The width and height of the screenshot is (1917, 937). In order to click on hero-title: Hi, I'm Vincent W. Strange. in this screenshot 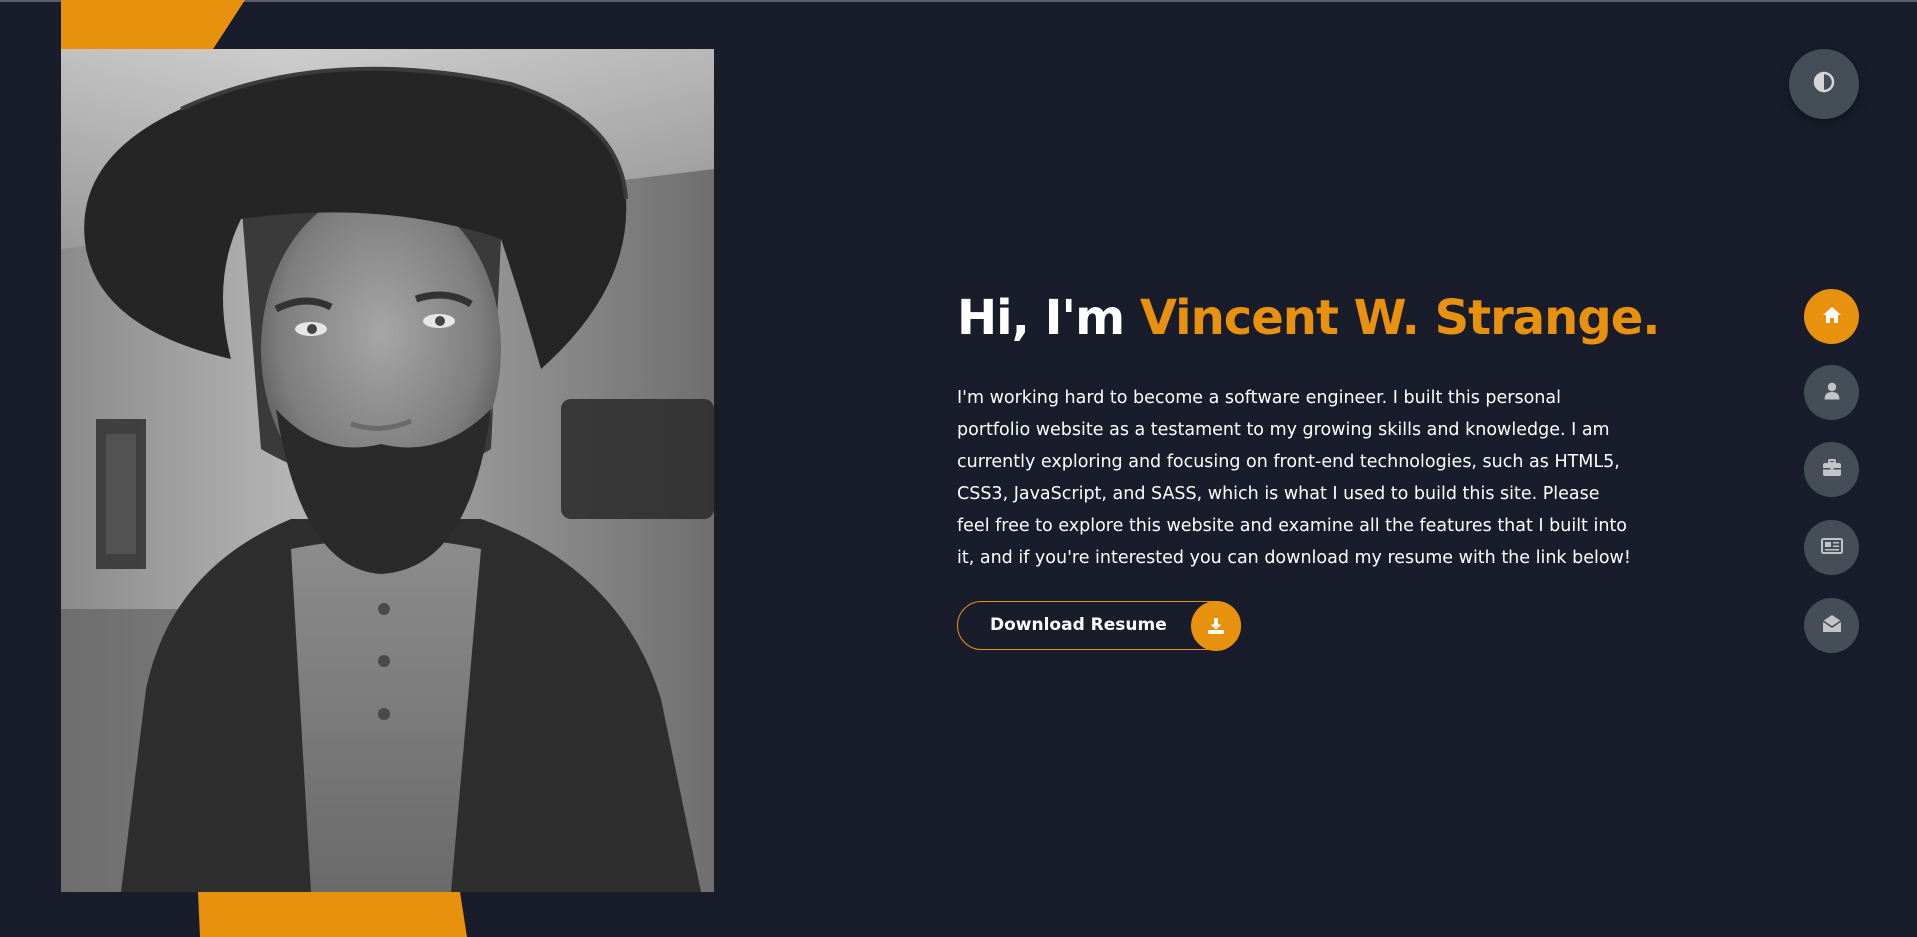, I will do `click(1308, 319)`.